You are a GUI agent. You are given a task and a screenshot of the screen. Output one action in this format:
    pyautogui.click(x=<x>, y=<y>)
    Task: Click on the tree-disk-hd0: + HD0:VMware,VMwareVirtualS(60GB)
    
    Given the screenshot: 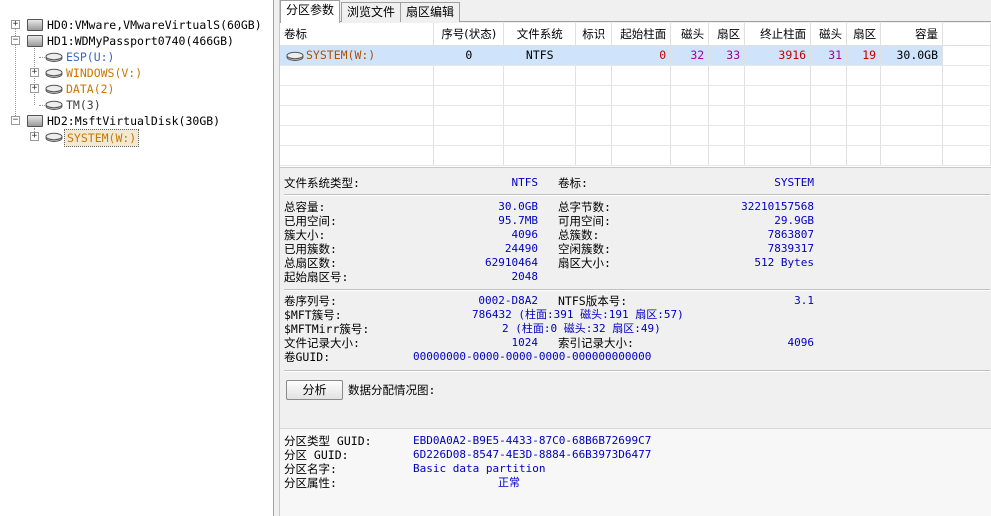 What is the action you would take?
    pyautogui.click(x=136, y=25)
    